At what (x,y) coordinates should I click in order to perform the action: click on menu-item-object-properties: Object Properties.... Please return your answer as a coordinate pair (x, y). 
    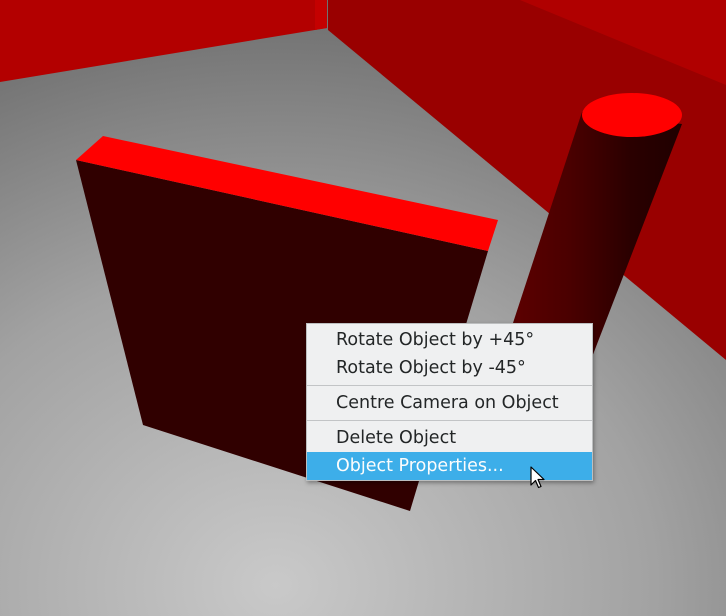
    Looking at the image, I should click on (449, 466).